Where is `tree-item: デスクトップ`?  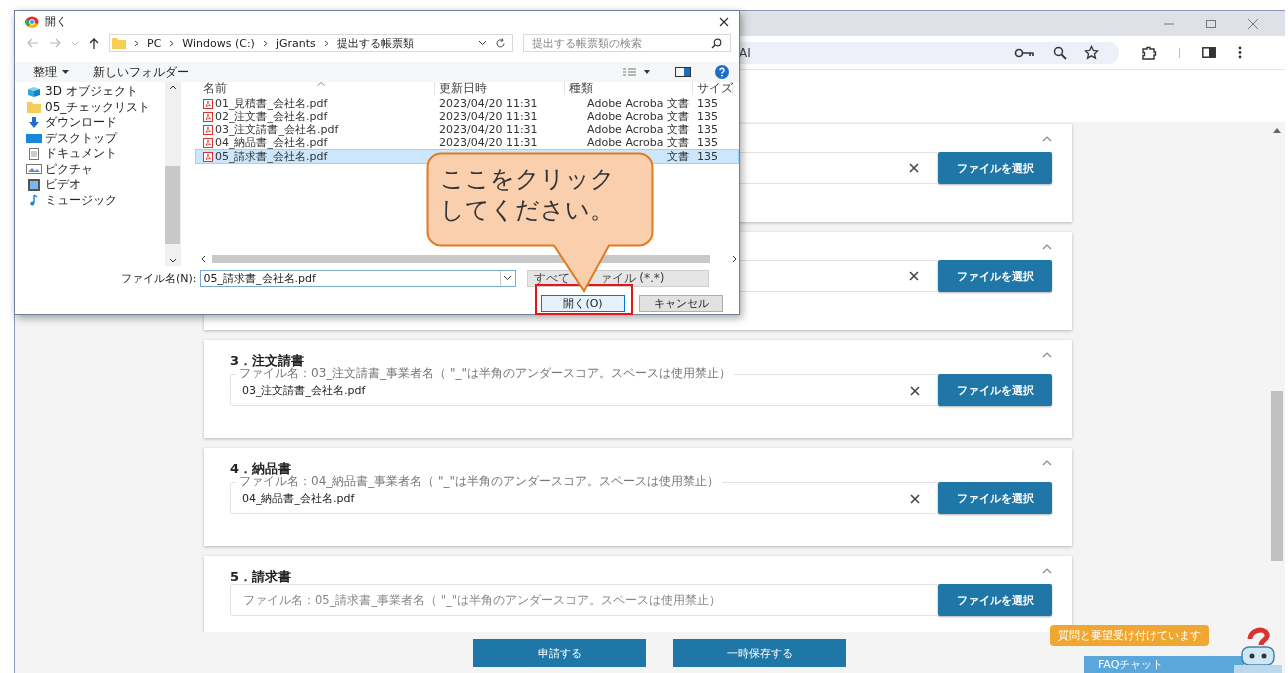 tree-item: デスクトップ is located at coordinates (92, 138).